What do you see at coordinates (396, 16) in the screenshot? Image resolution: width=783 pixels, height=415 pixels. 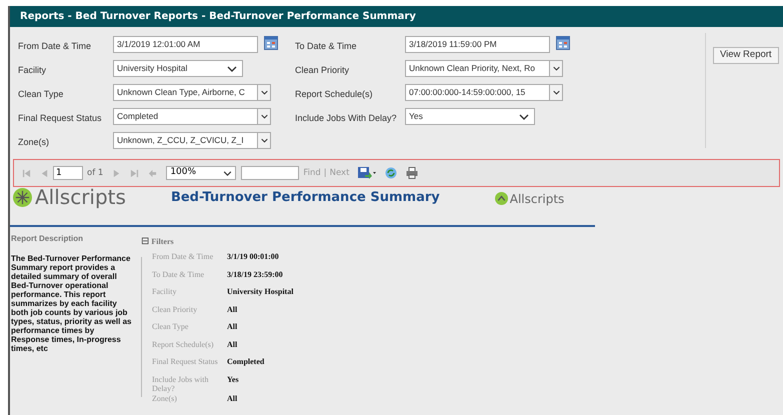 I see `title-bar: Reports - Bed Turnover Reports - Bed-Turnover Performance Summary` at bounding box center [396, 16].